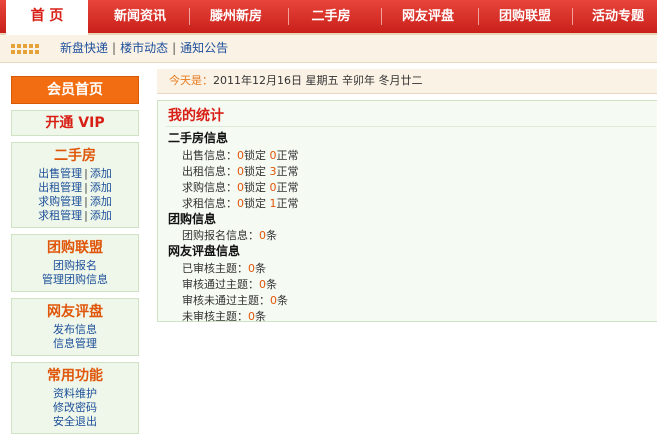 The height and width of the screenshot is (440, 657). I want to click on stat-row-rent: 出租信息：0锁定 3正常, so click(240, 171).